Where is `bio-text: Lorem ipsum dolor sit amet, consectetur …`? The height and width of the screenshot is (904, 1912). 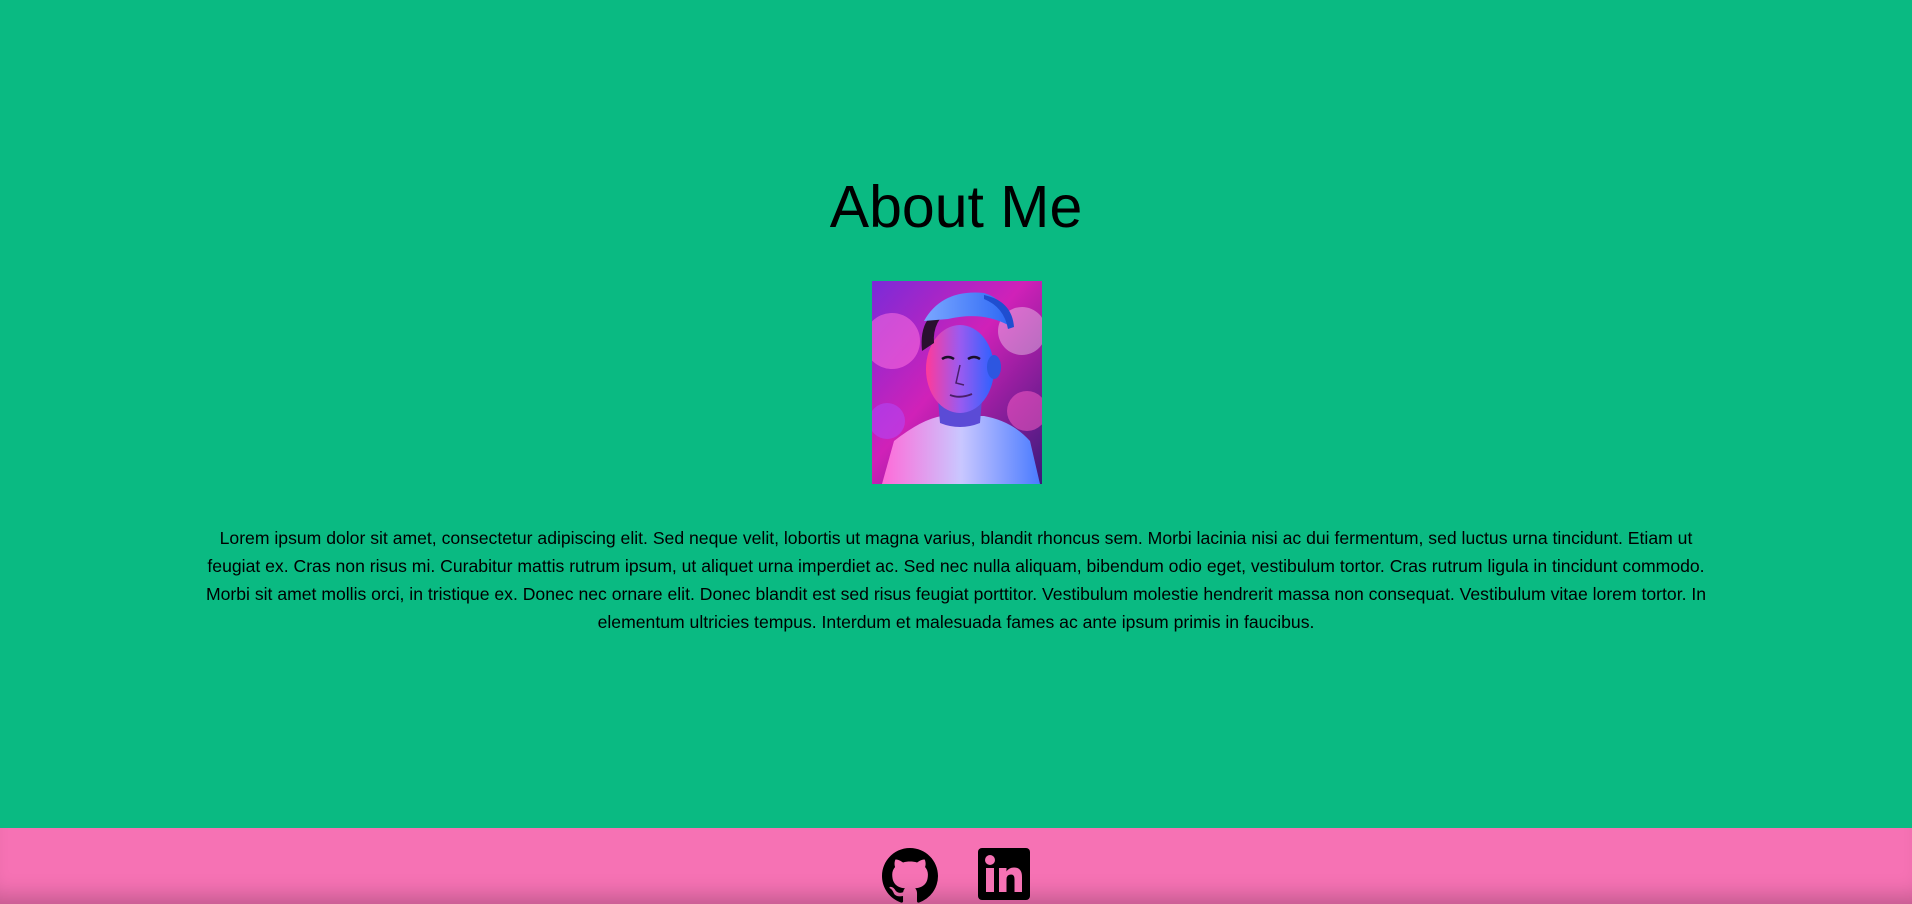 bio-text: Lorem ipsum dolor sit amet, consectetur … is located at coordinates (956, 580).